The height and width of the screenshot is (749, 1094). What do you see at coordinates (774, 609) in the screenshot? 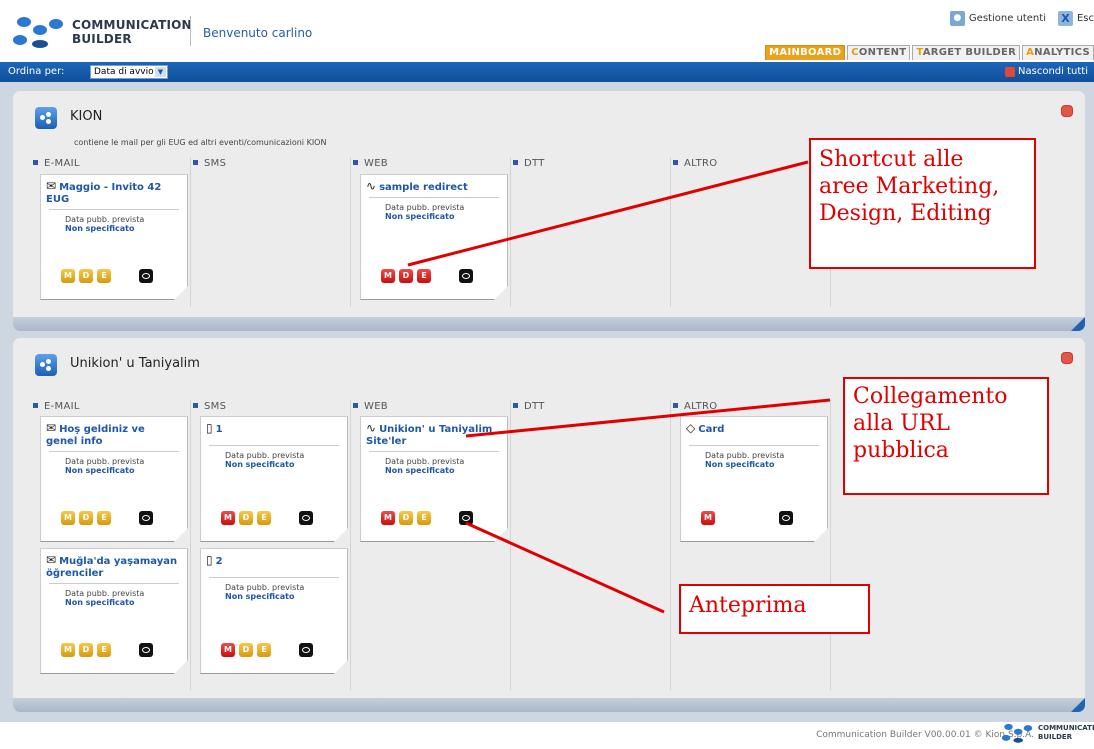
I see `annotation-preview: Anteprima` at bounding box center [774, 609].